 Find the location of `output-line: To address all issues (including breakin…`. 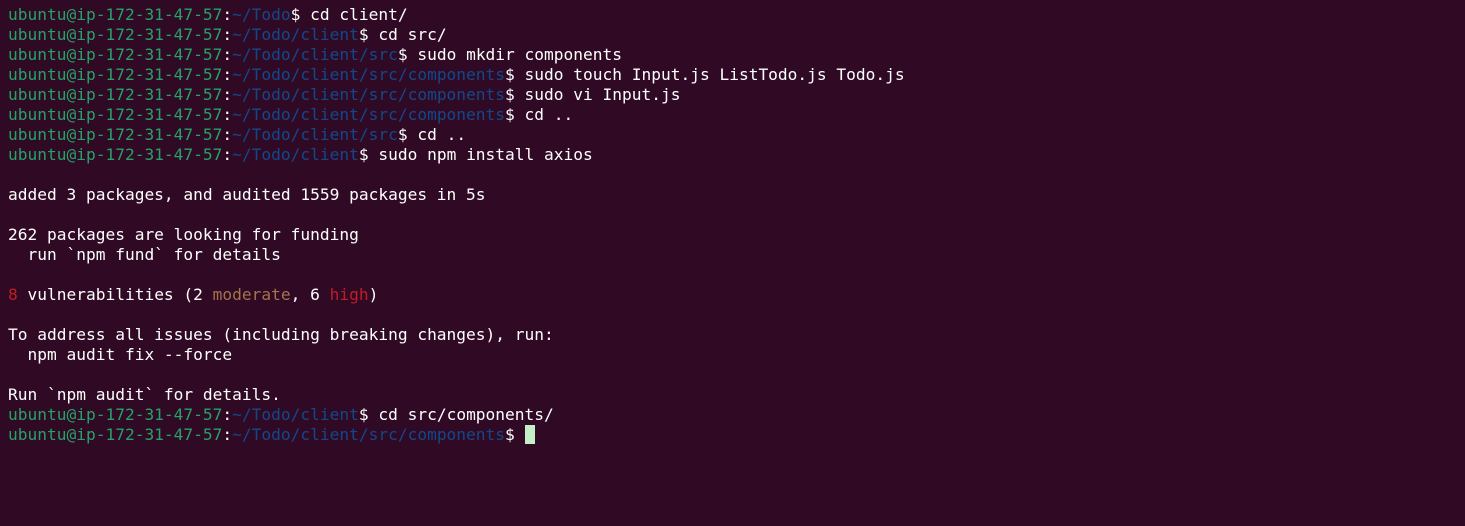

output-line: To address all issues (including breakin… is located at coordinates (732, 335).